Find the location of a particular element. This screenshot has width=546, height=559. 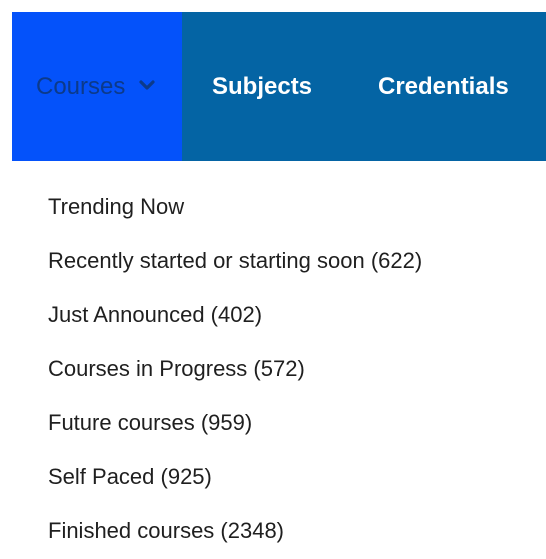

nav-courses: Courses is located at coordinates (97, 86).